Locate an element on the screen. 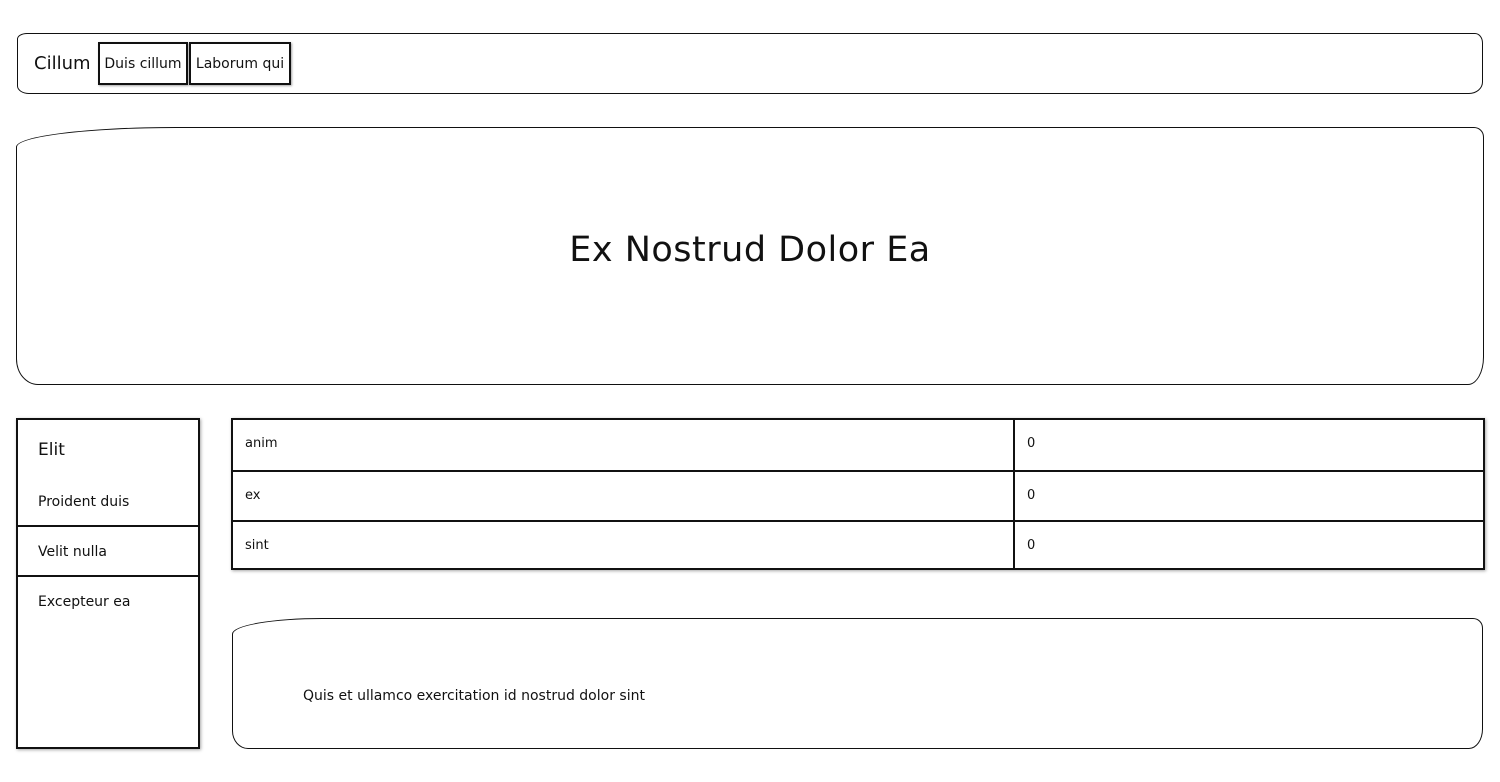  table-row: ex 0 is located at coordinates (858, 495).